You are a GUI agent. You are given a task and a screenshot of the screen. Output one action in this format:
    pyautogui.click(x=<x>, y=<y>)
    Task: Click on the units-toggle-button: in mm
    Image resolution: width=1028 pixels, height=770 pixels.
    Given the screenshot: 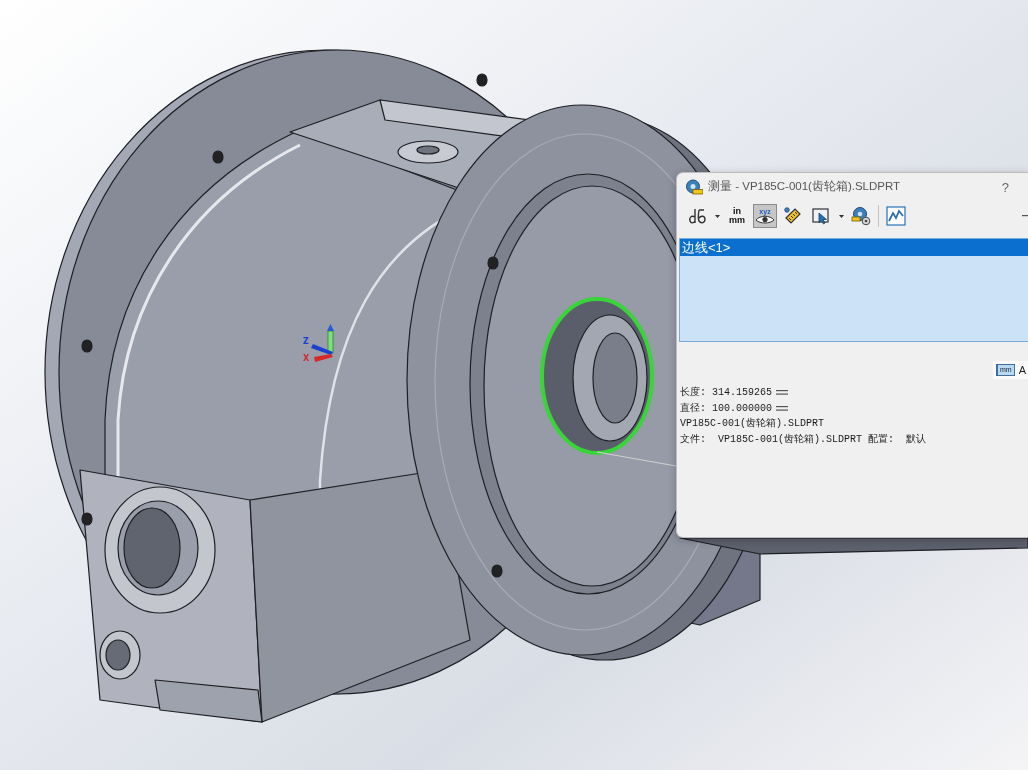 What is the action you would take?
    pyautogui.click(x=737, y=216)
    